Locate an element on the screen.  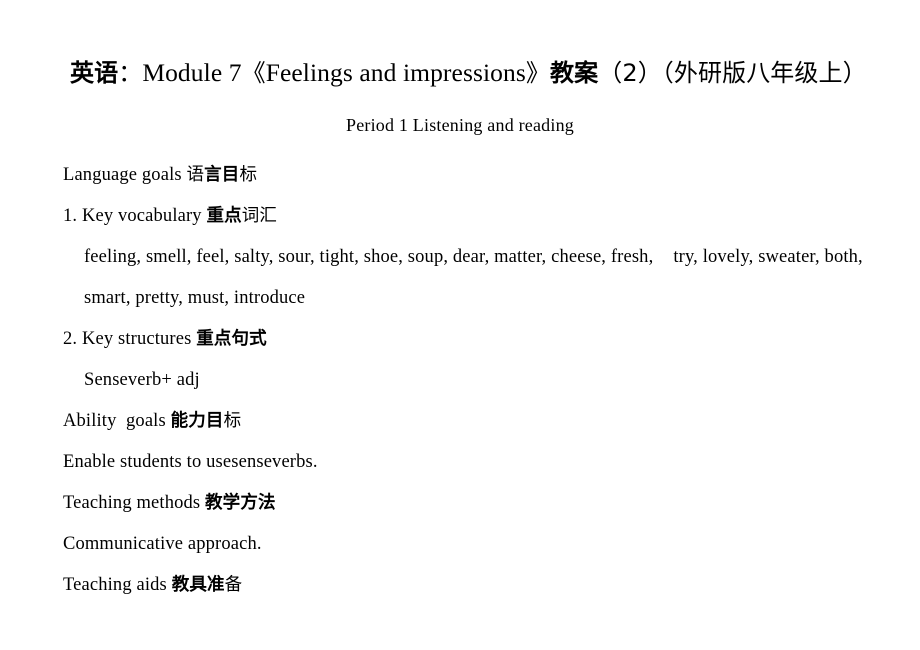
line-ability-goals: Ability goals 能力目标 is located at coordinates (460, 421).